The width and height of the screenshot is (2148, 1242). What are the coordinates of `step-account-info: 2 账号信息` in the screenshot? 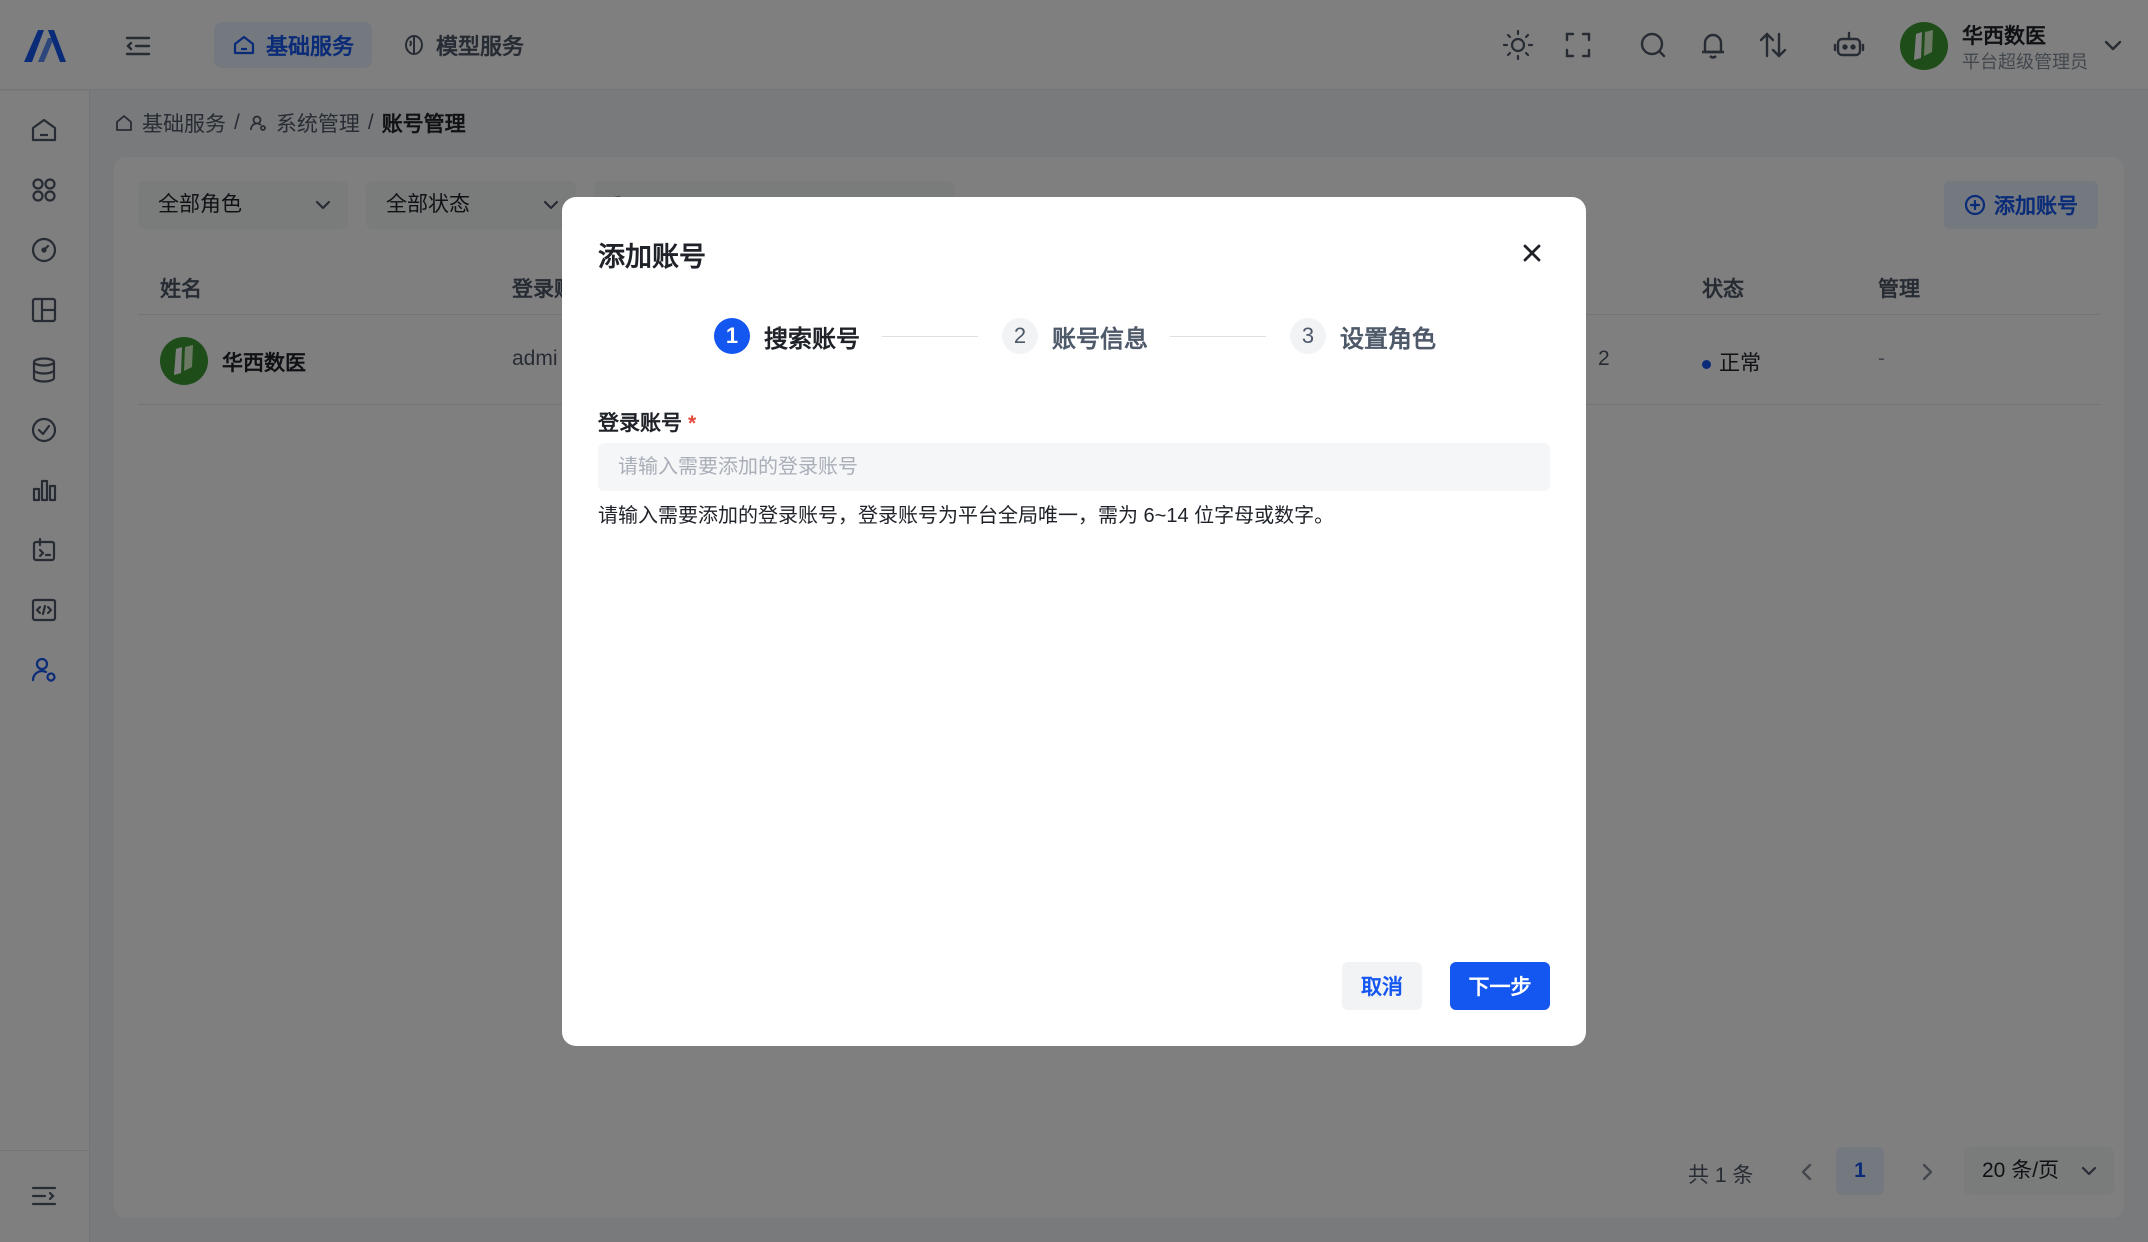 It's located at (1075, 336).